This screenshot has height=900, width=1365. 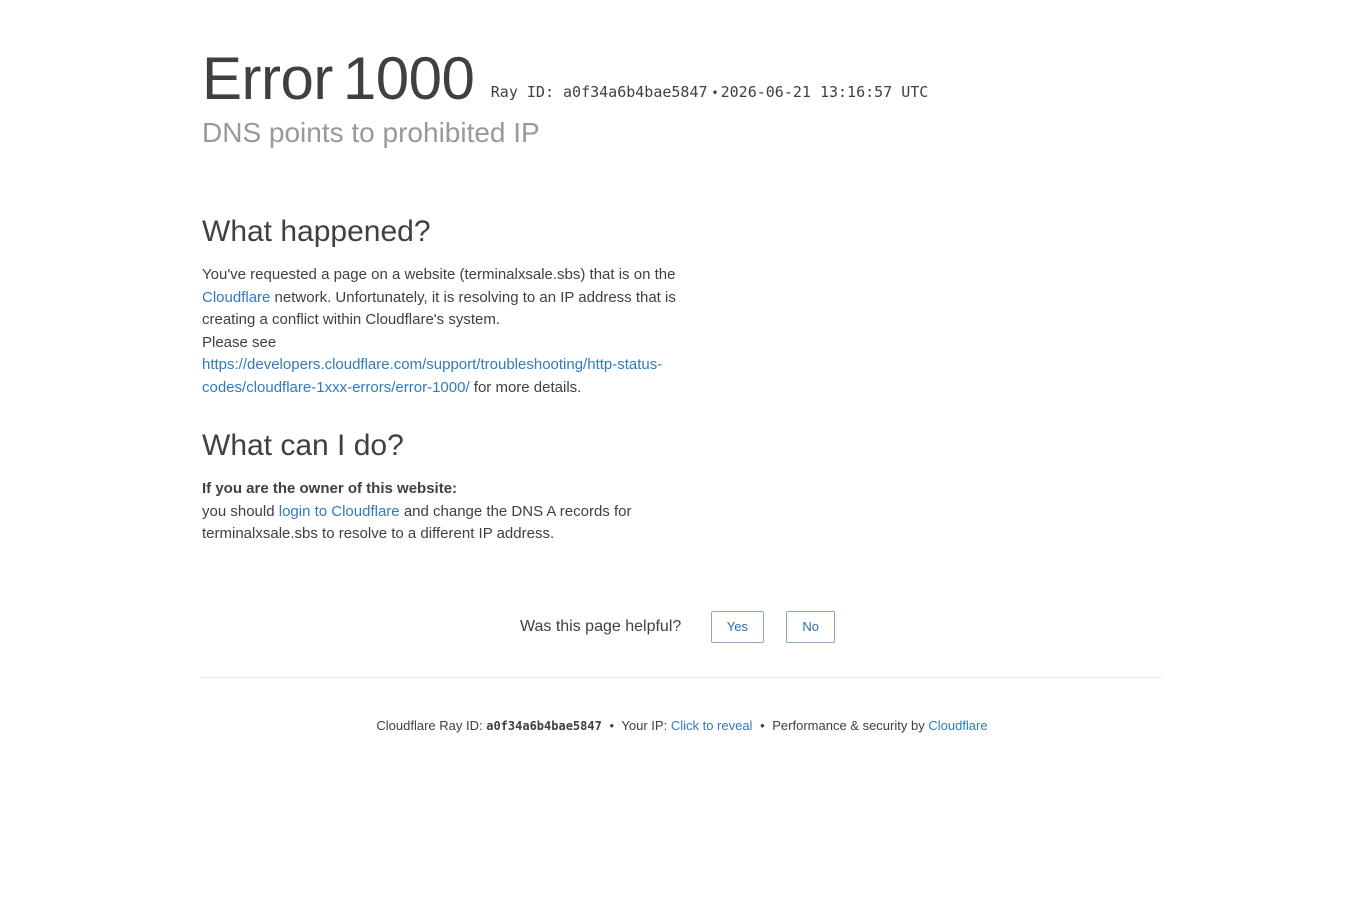 I want to click on error-word: Error, so click(x=267, y=78).